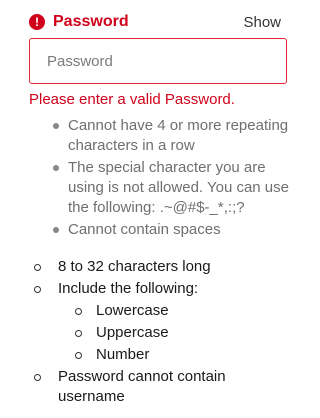  What do you see at coordinates (158, 61) in the screenshot?
I see `password-input` at bounding box center [158, 61].